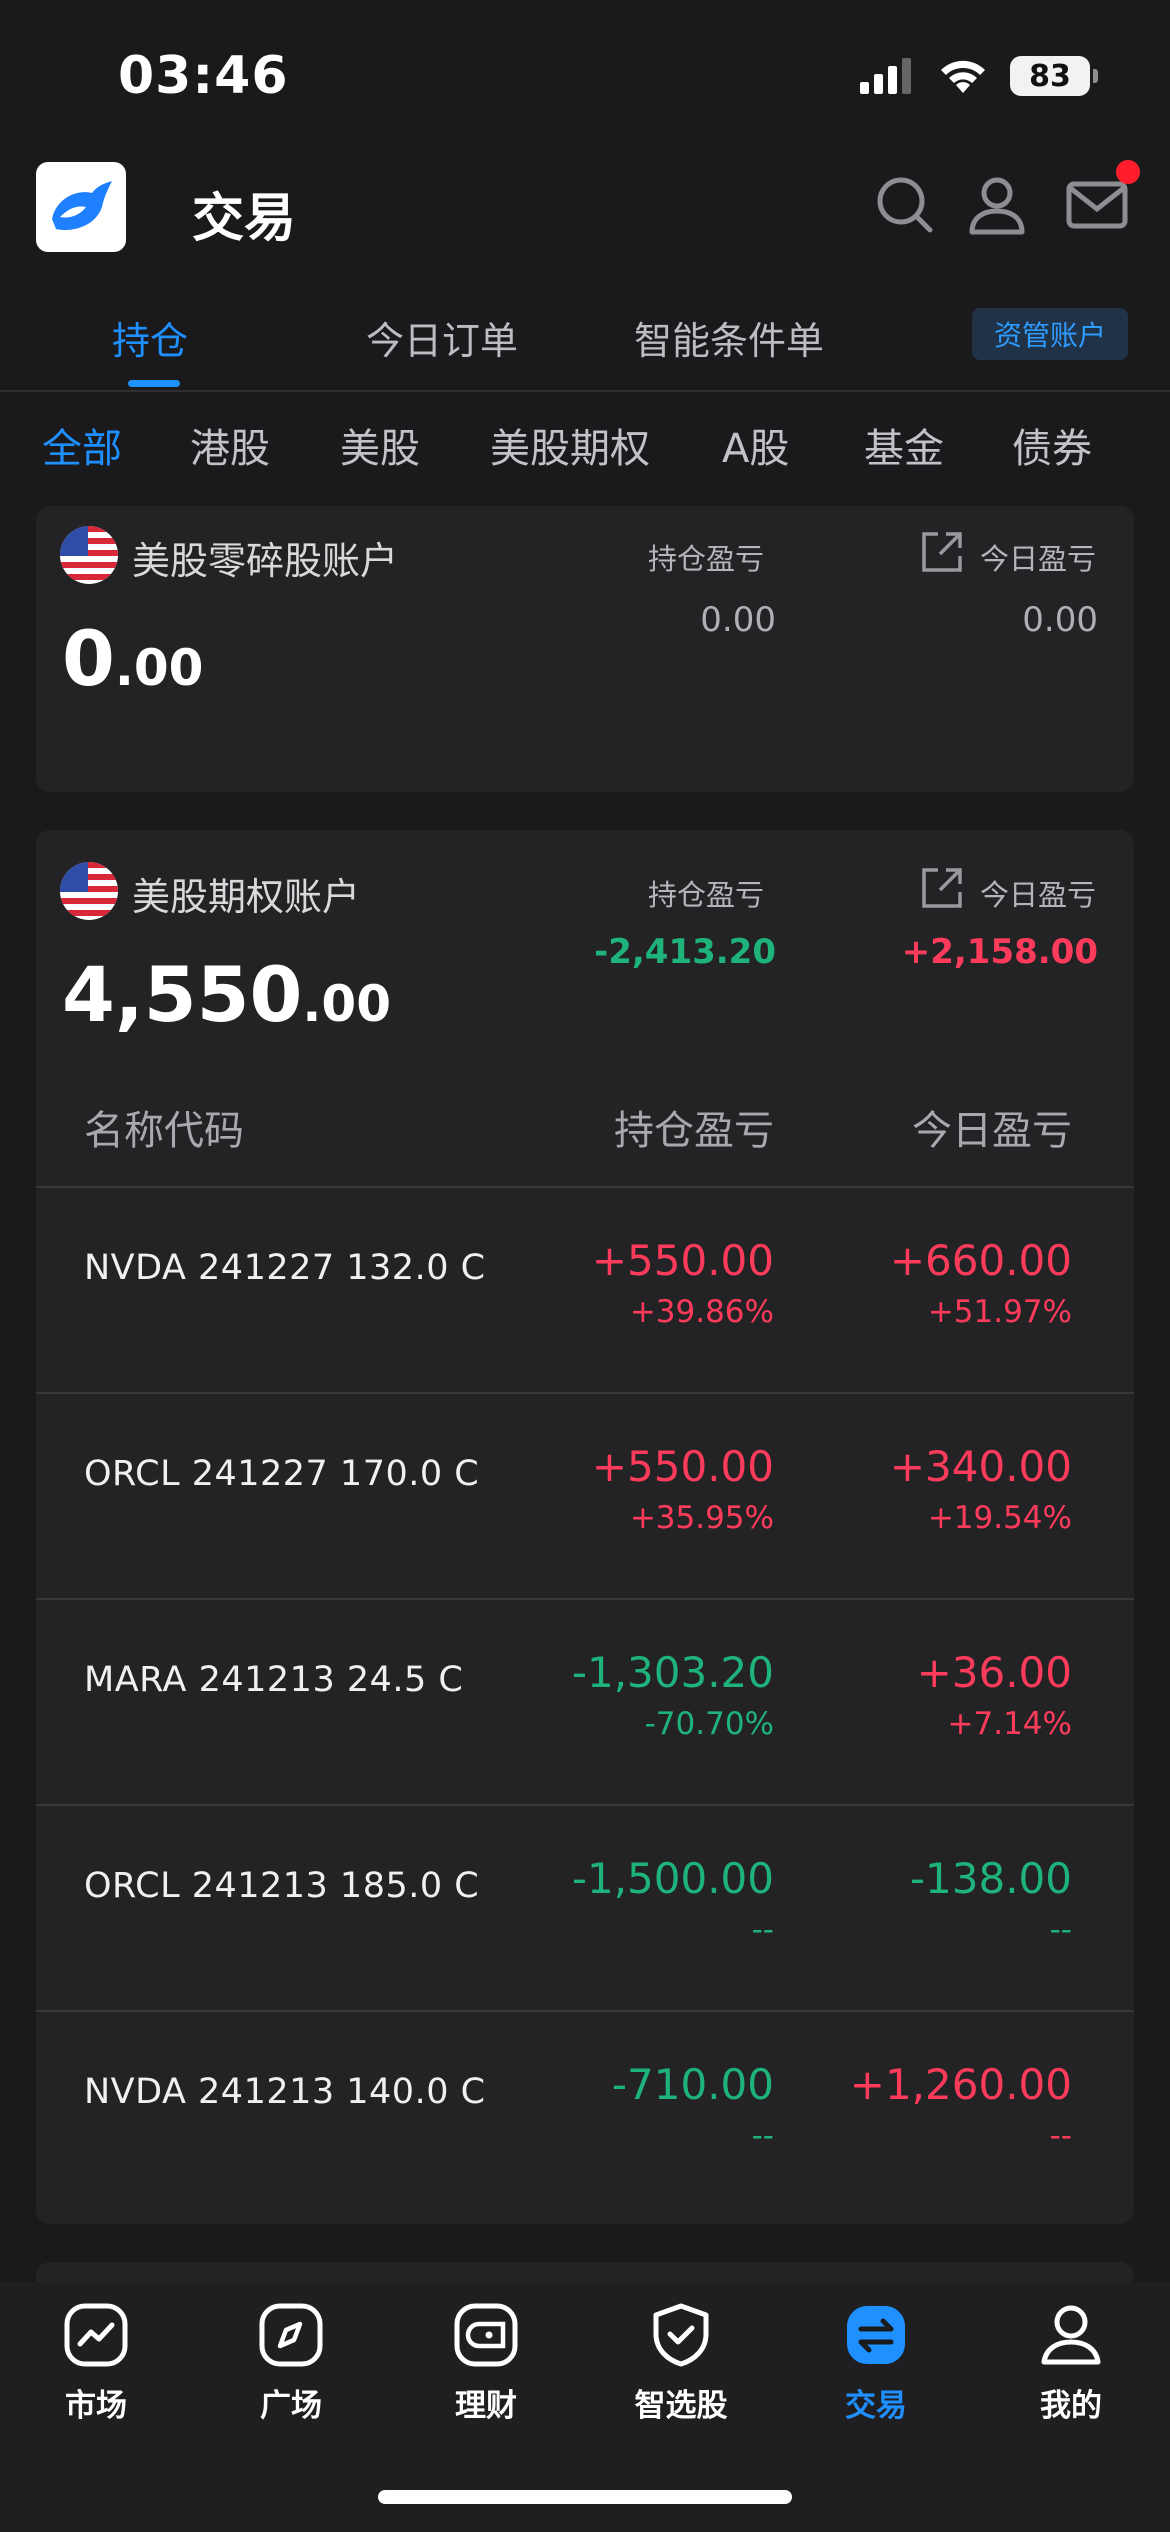 The image size is (1170, 2532). I want to click on search-icon, so click(905, 205).